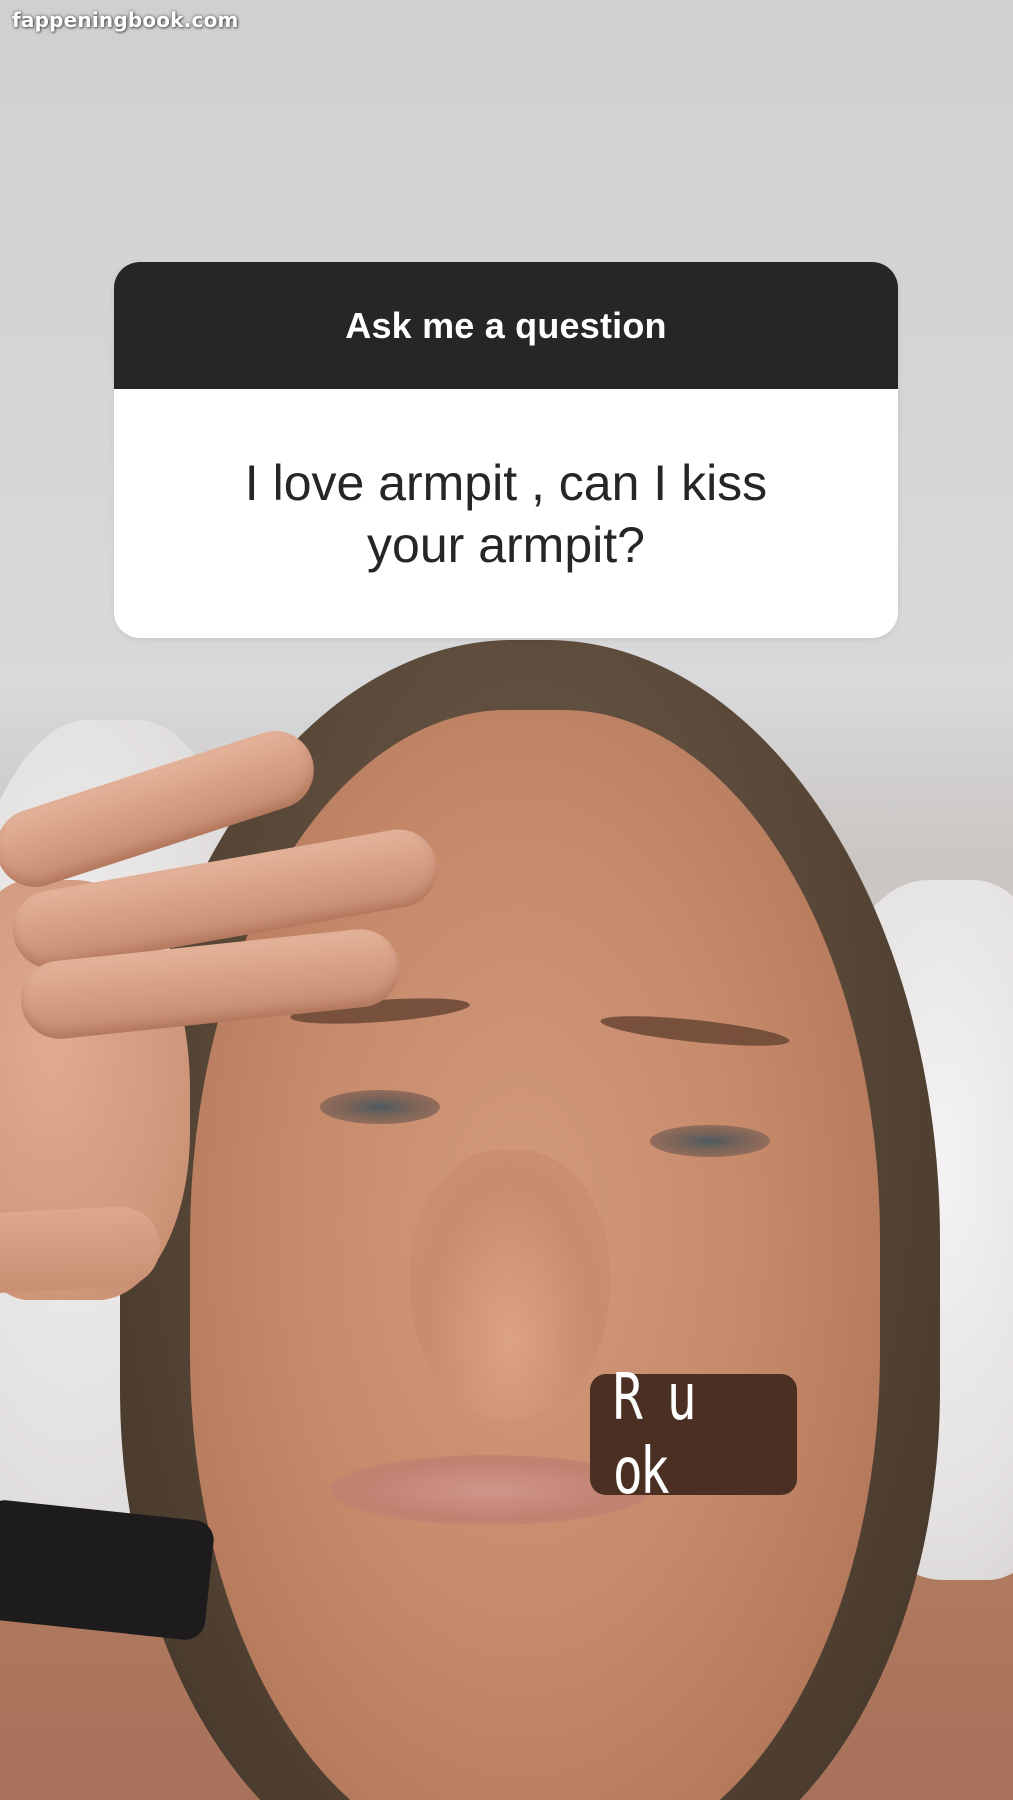 Image resolution: width=1013 pixels, height=1800 pixels. I want to click on reply-text: R u ok, so click(654, 1434).